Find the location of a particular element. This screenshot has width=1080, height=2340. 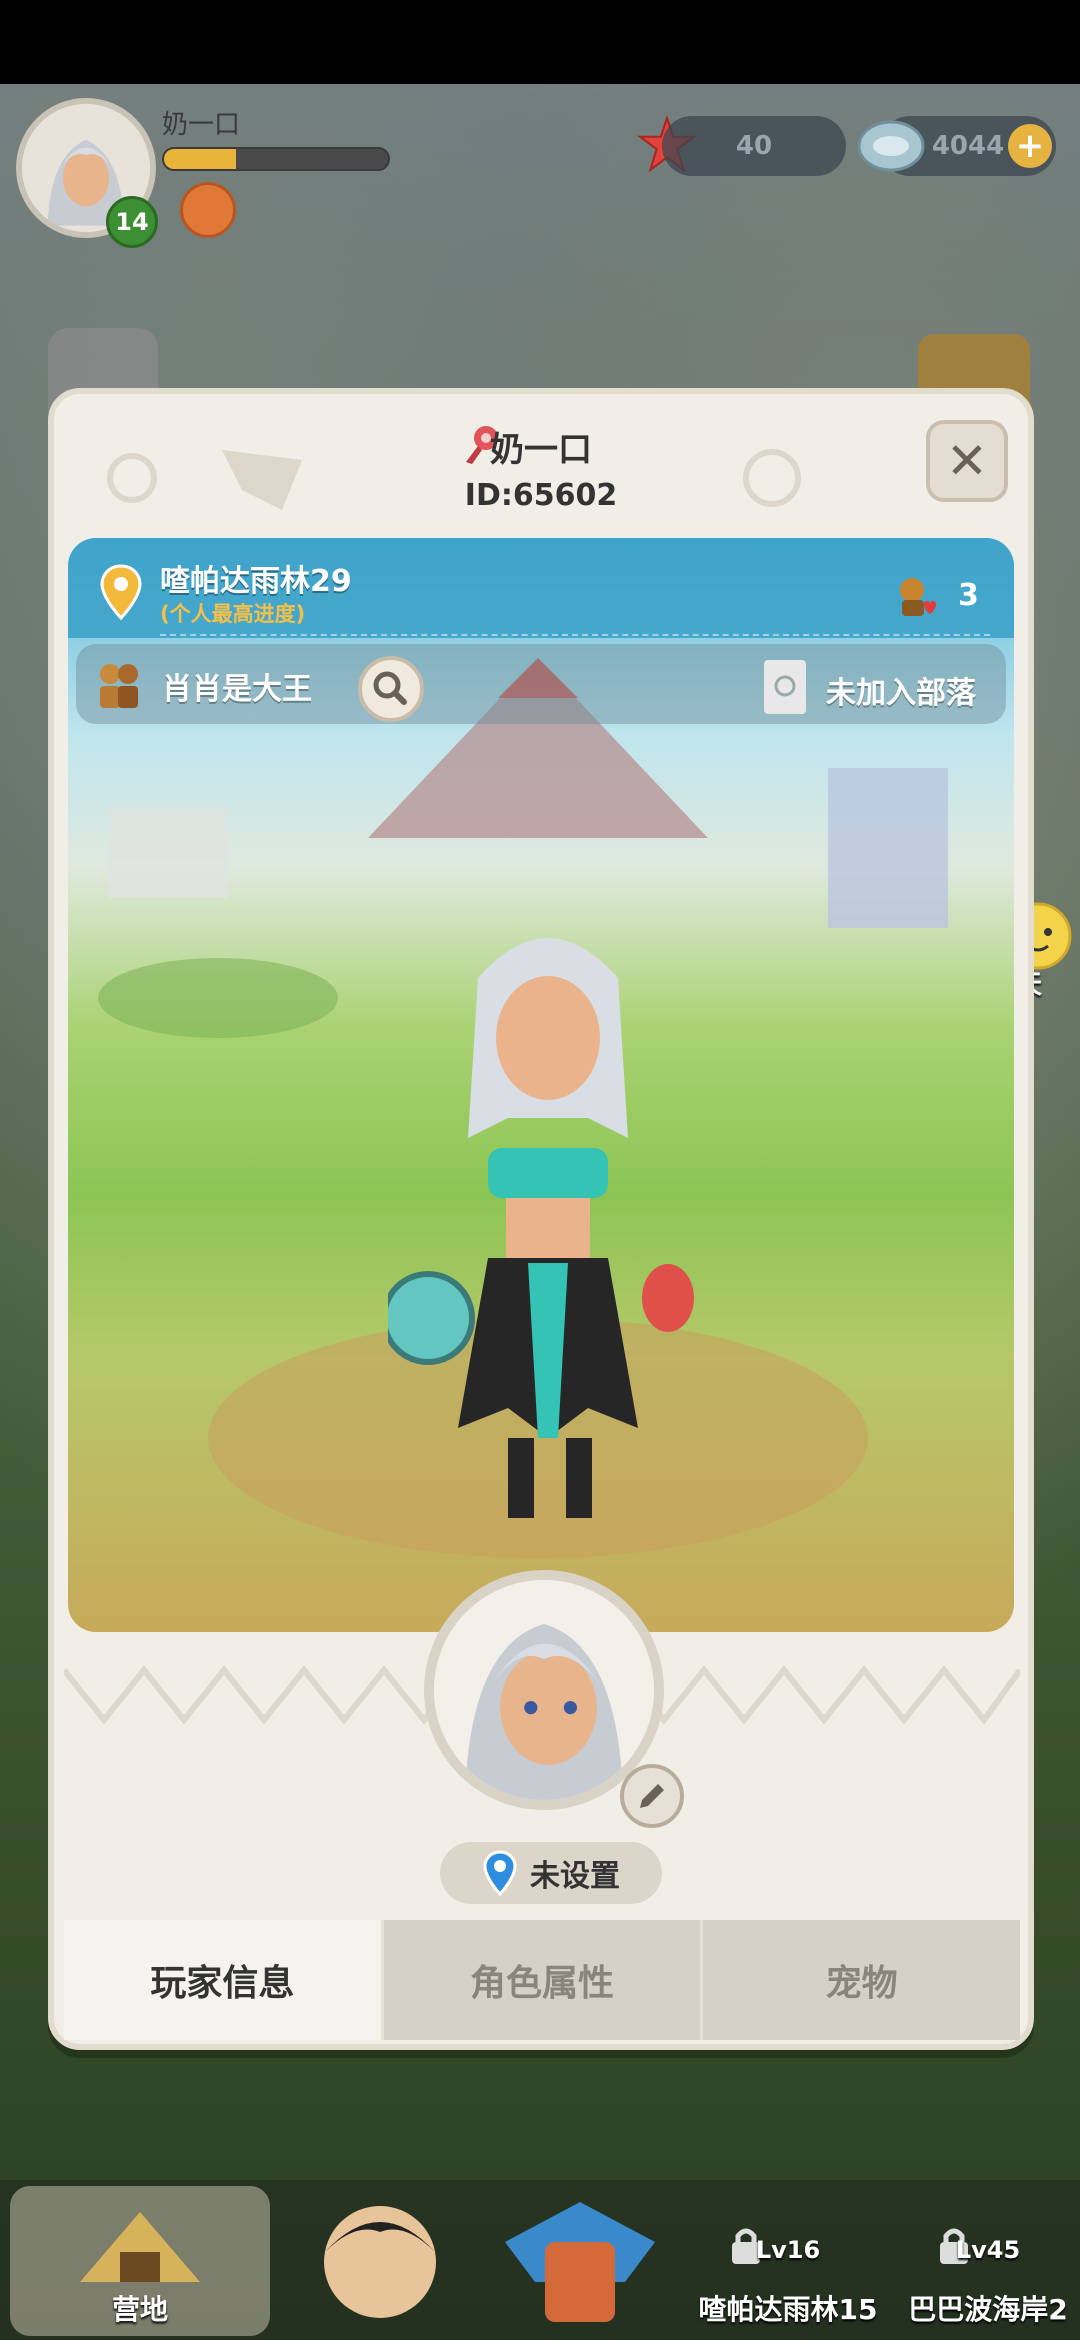

nav-totem is located at coordinates (580, 2261).